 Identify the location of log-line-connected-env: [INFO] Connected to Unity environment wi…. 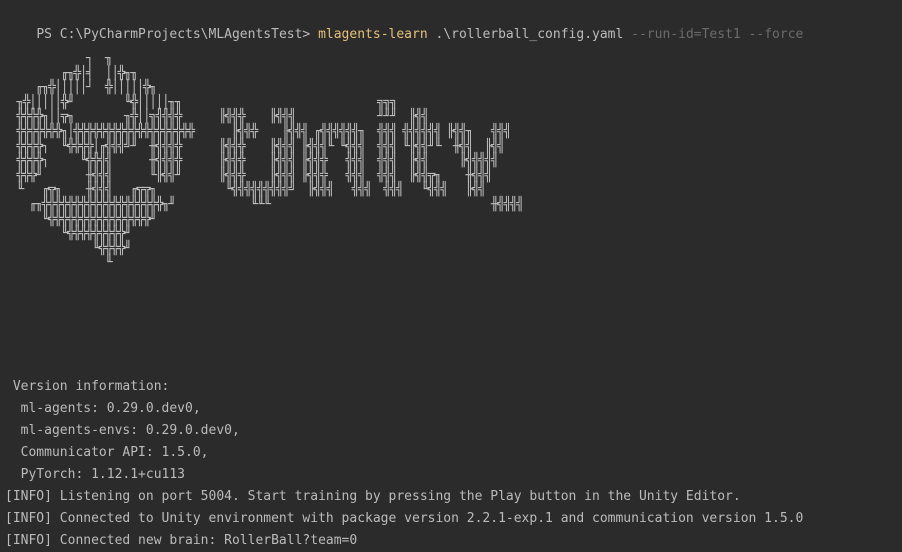
(404, 518).